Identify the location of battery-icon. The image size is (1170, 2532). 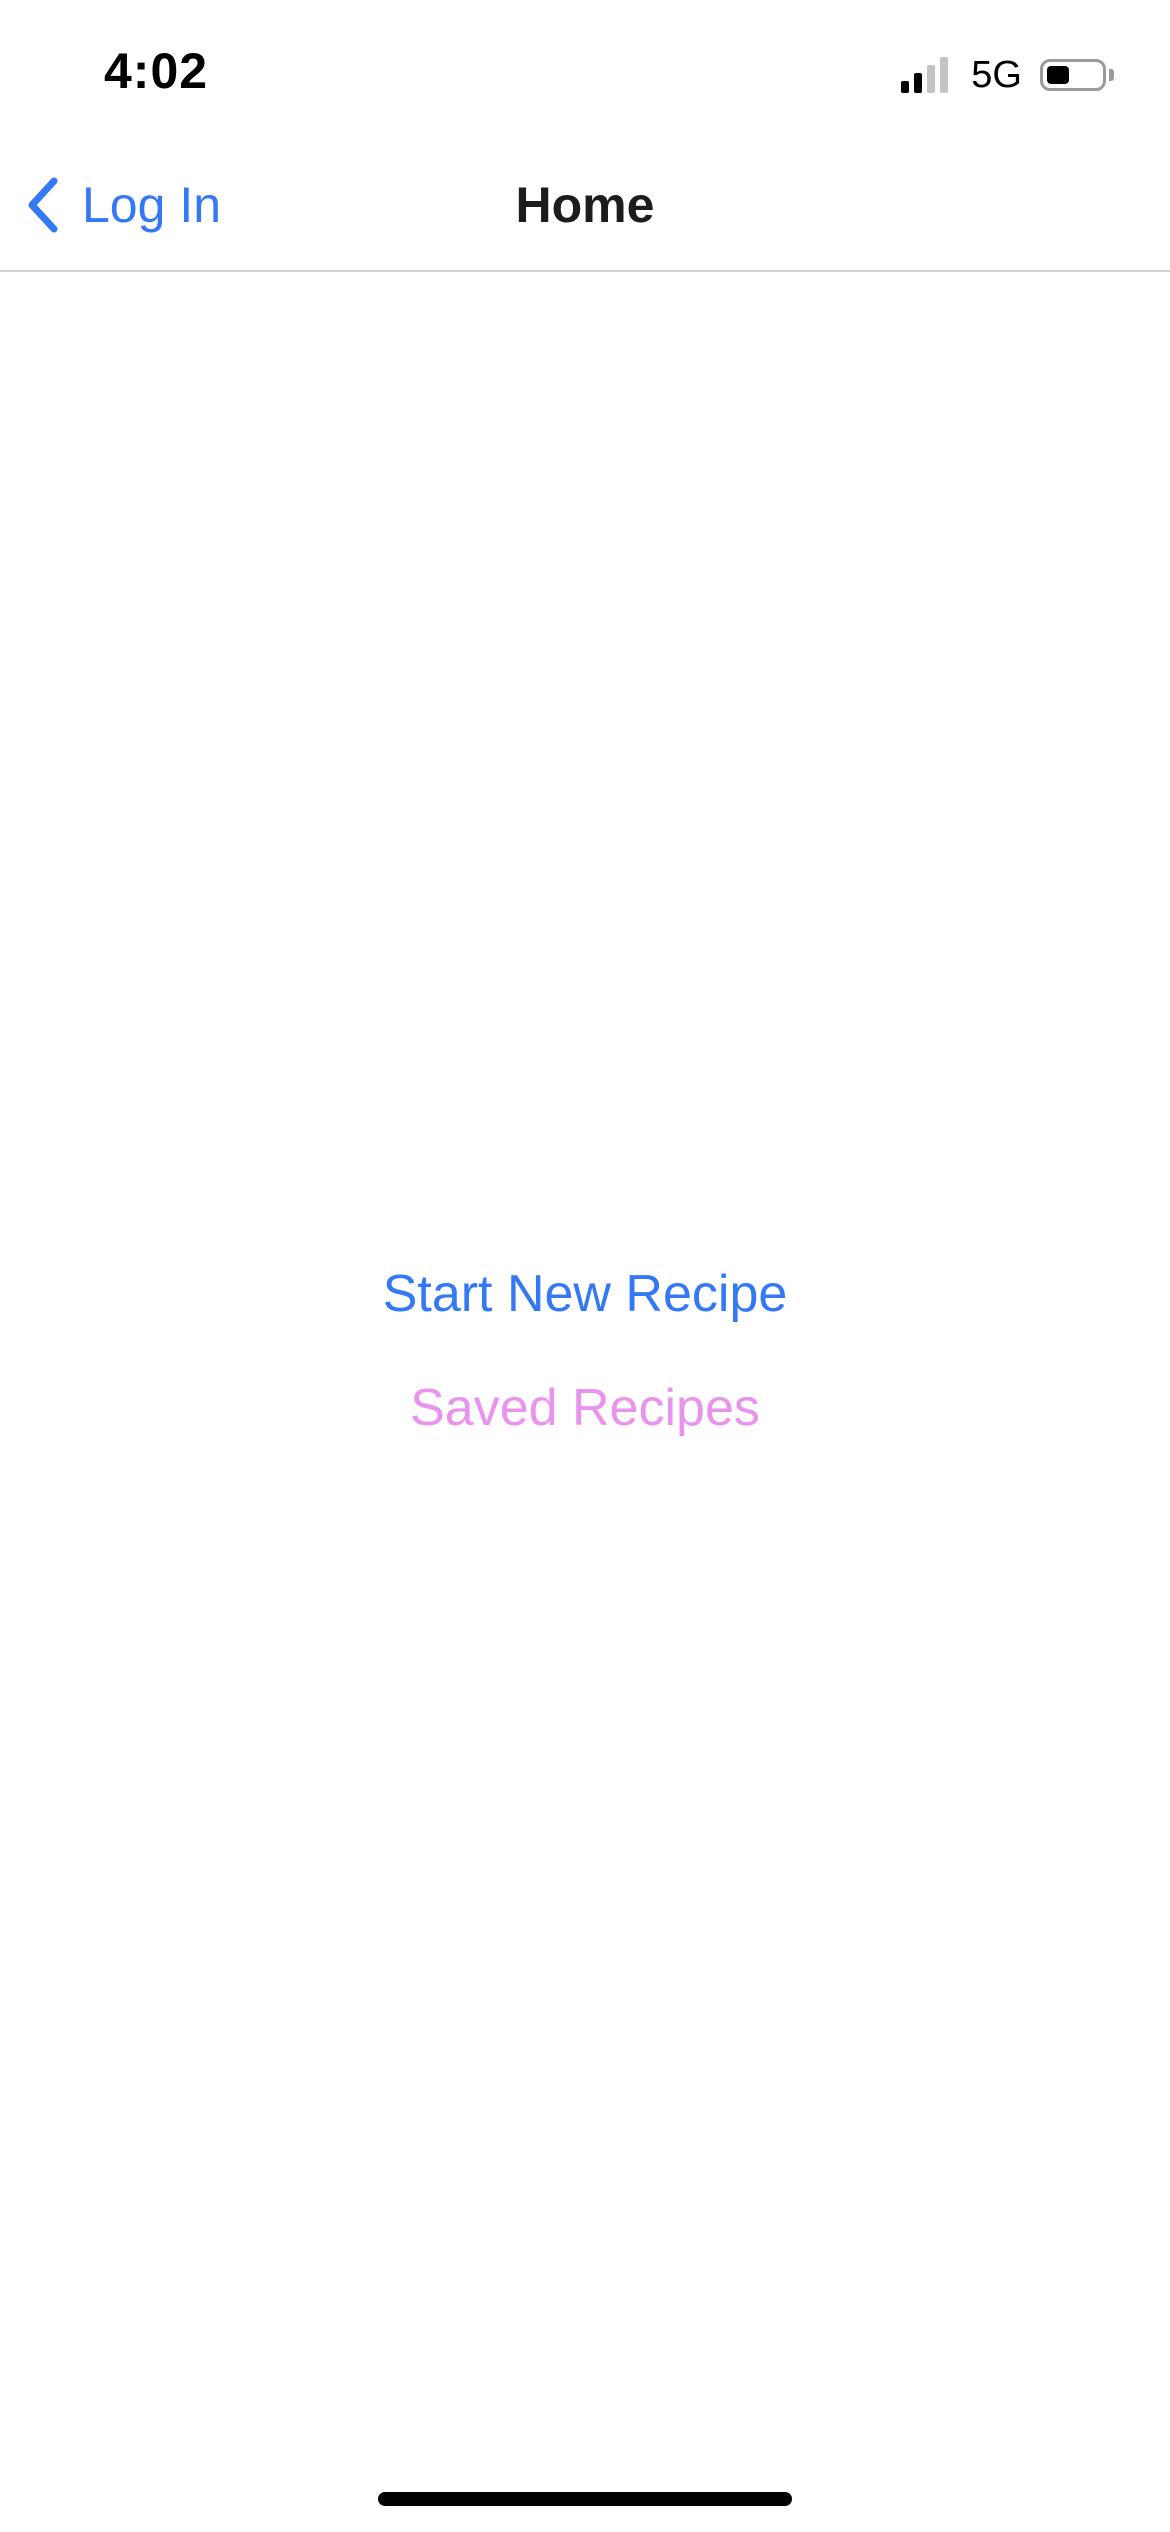
(1073, 75).